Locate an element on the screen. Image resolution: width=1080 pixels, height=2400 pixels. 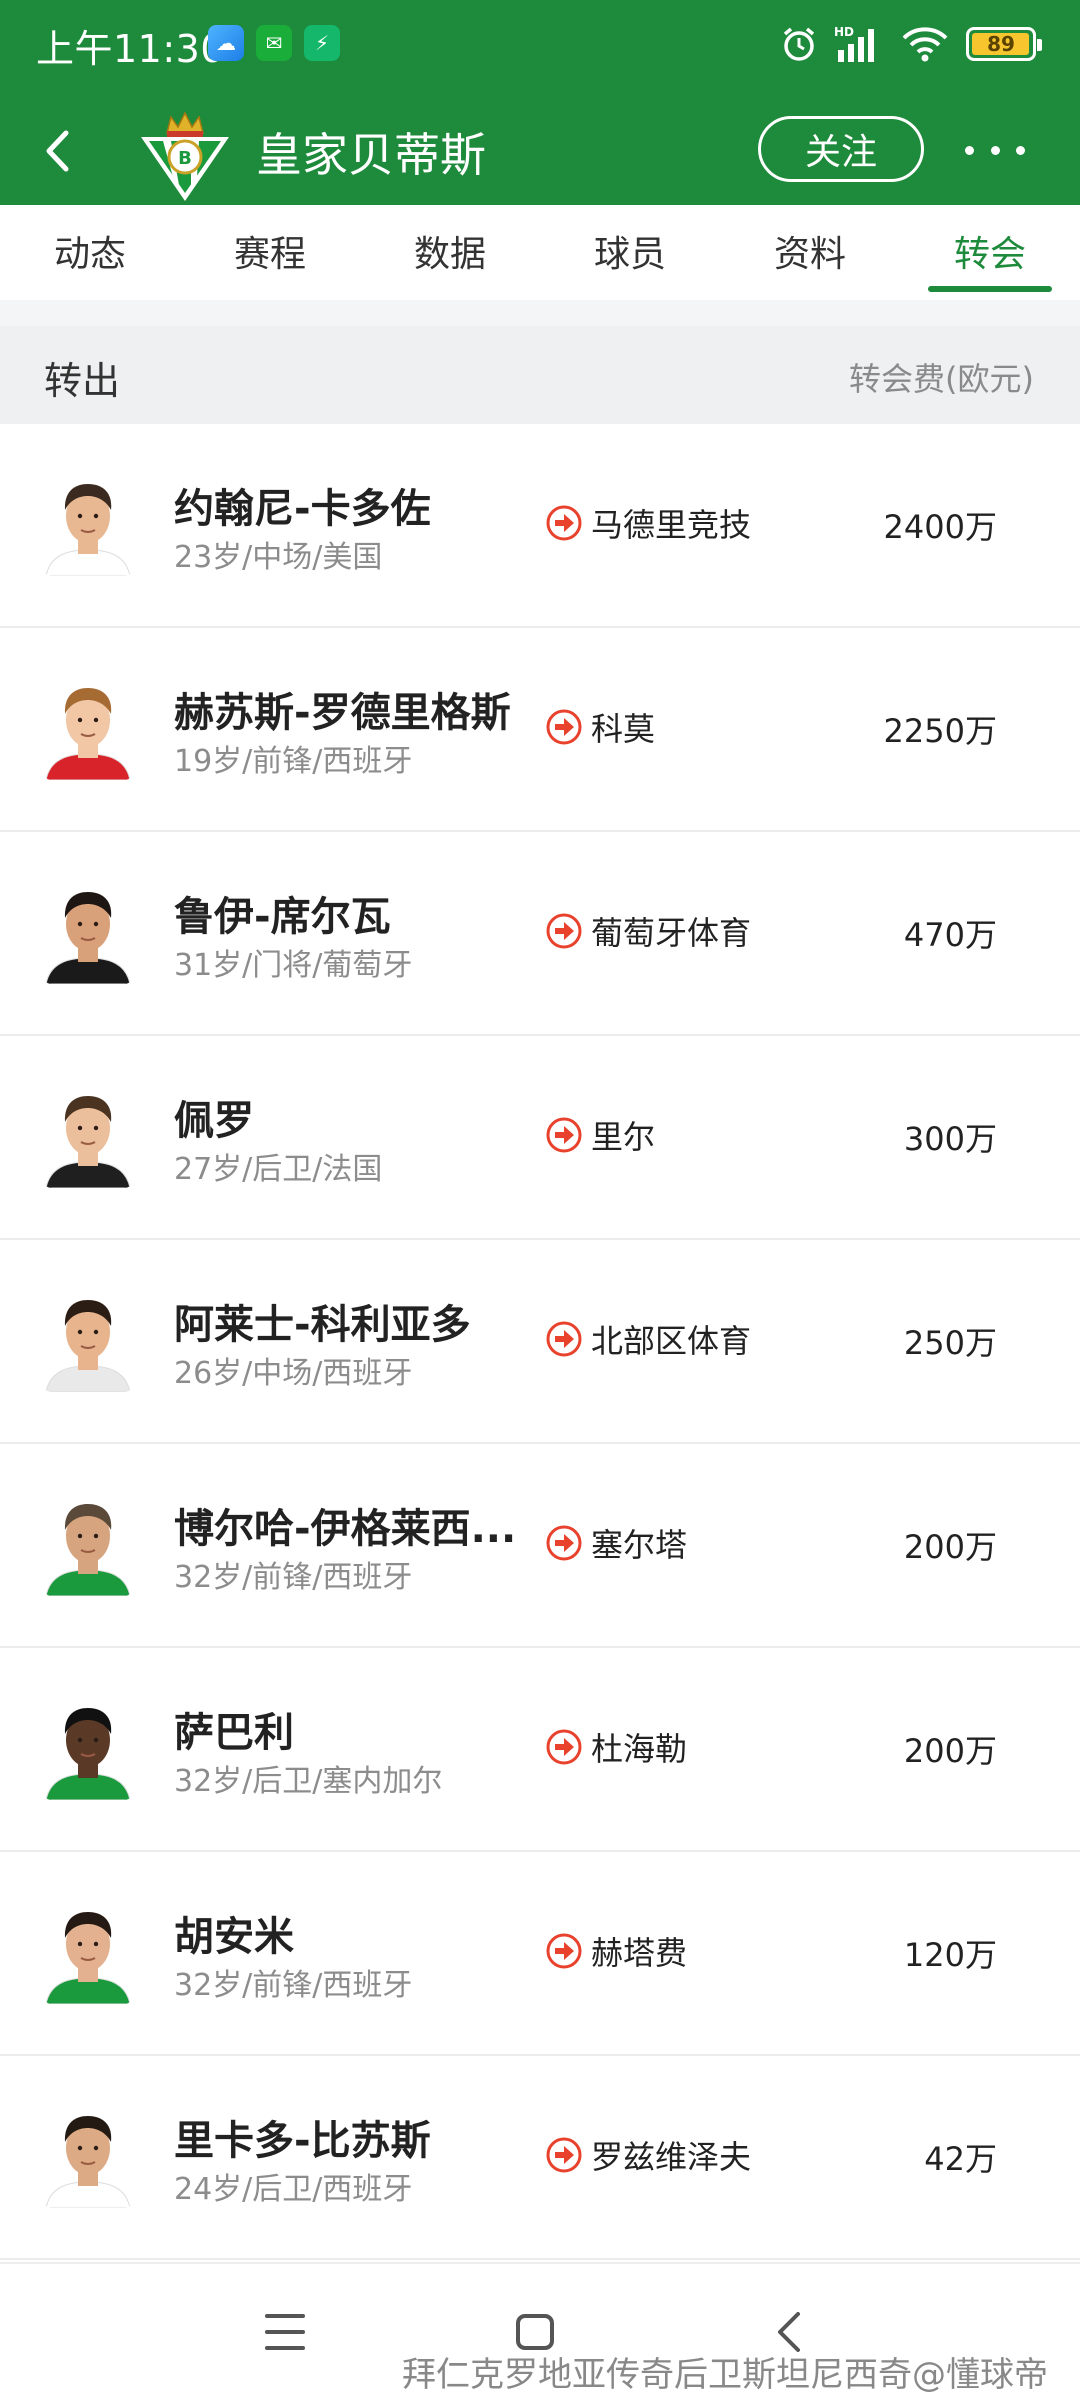
chevron-left-icon is located at coordinates (57, 151).